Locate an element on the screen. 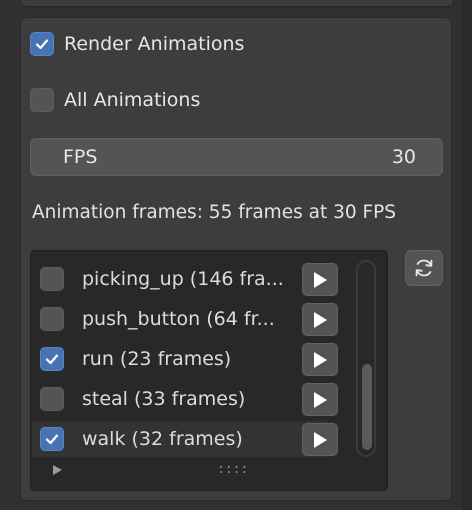 The image size is (472, 510). render-animations-checkbox is located at coordinates (42, 44).